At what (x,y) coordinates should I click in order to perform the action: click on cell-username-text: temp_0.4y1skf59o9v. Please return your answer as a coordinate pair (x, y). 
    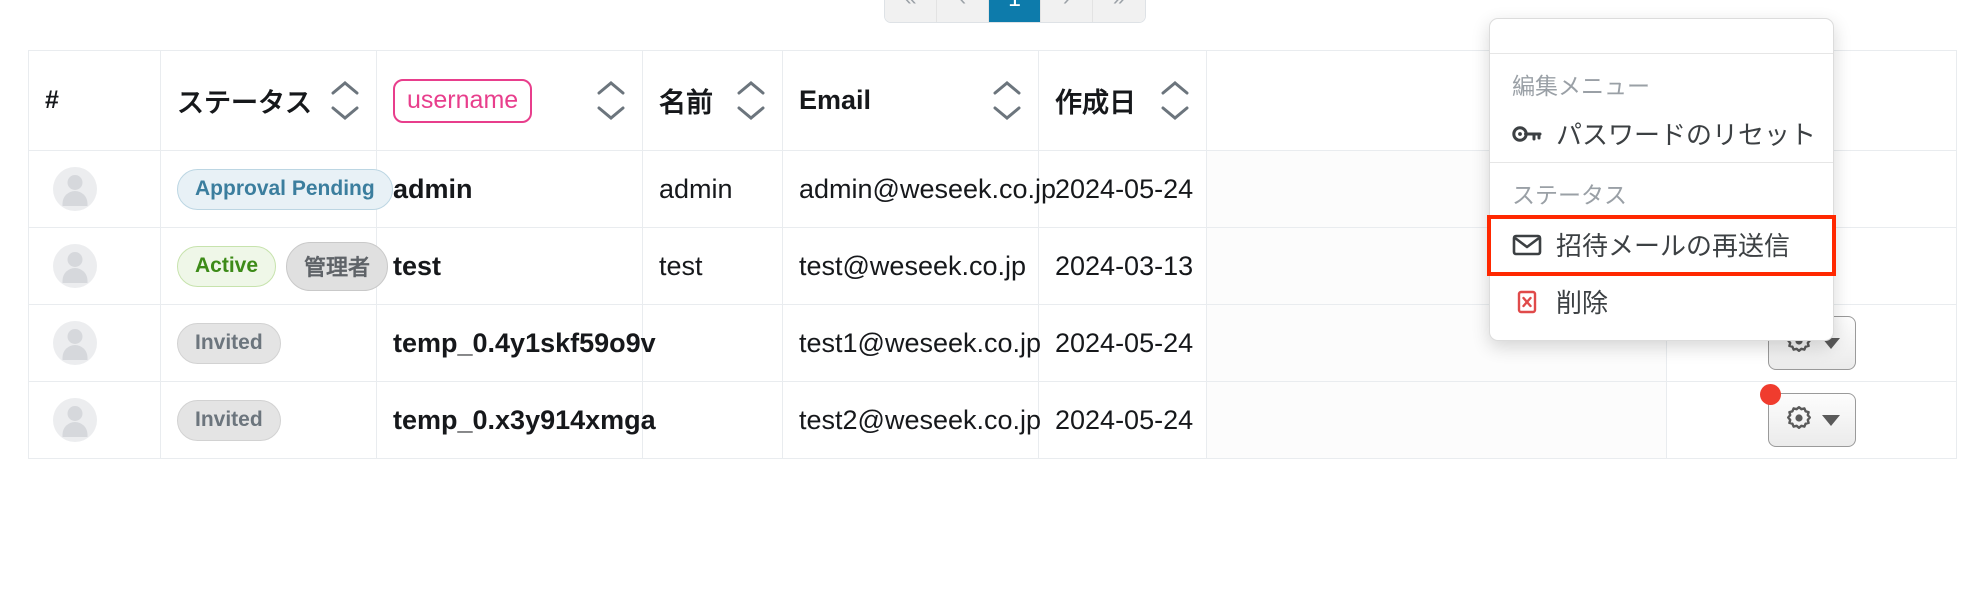
    Looking at the image, I should click on (524, 342).